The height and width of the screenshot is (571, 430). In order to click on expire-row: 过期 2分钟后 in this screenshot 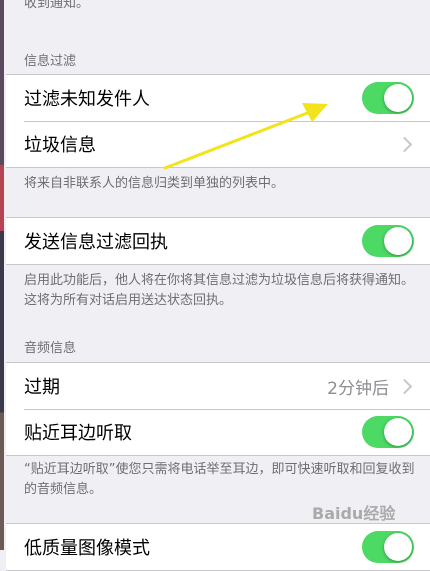, I will do `click(218, 386)`.